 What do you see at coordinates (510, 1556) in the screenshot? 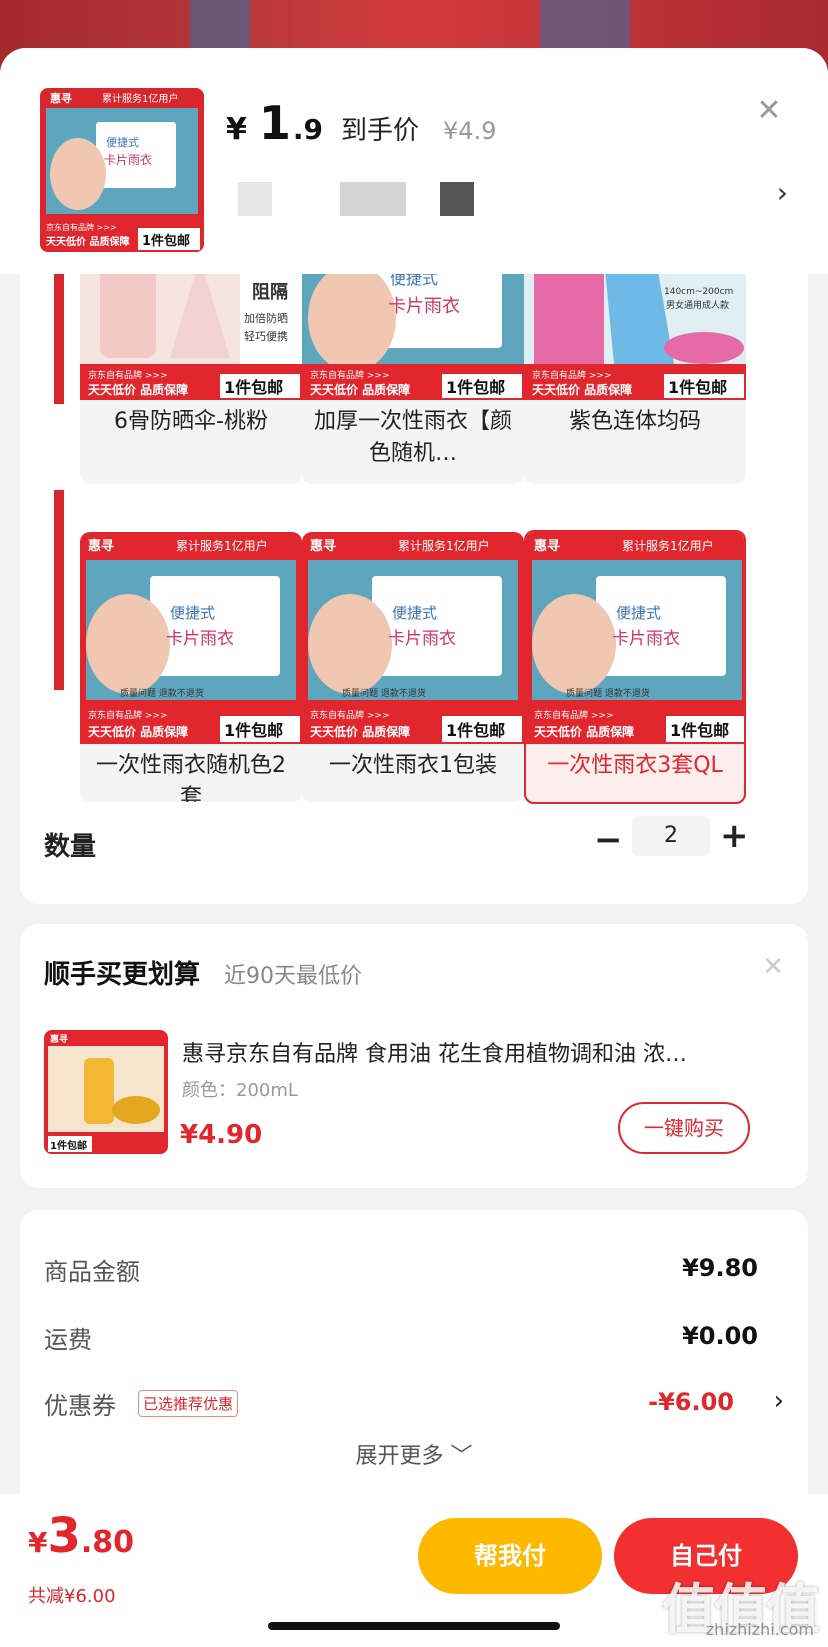
I see `help-me-pay-button: 帮我付` at bounding box center [510, 1556].